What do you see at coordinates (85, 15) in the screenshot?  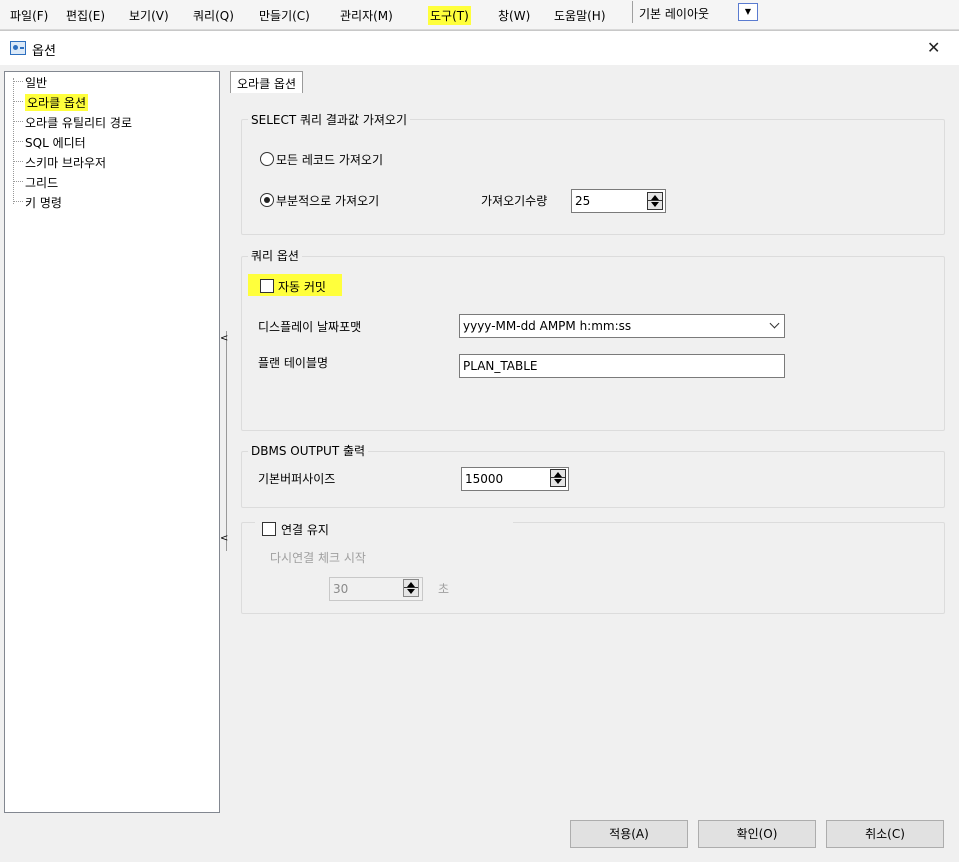 I see `menu-edit: 편집(E)` at bounding box center [85, 15].